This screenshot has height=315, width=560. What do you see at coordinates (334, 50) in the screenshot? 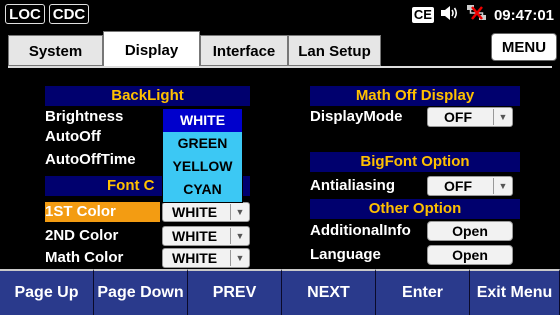
I see `tab-lan-setup: Lan Setup` at bounding box center [334, 50].